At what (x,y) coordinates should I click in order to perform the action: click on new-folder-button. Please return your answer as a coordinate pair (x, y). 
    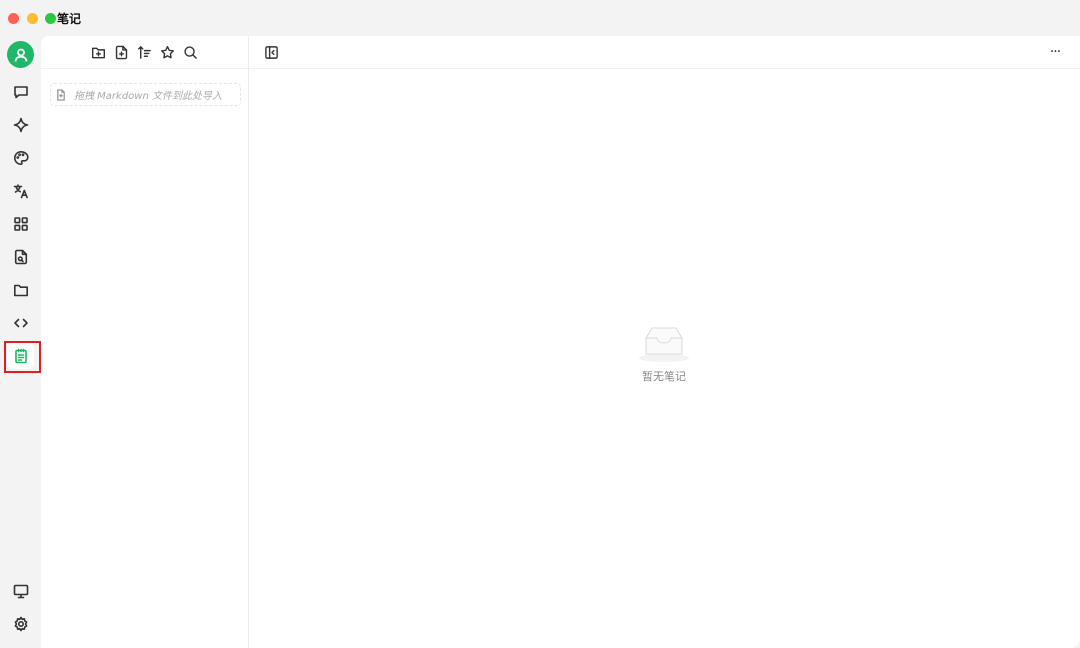
    Looking at the image, I should click on (99, 52).